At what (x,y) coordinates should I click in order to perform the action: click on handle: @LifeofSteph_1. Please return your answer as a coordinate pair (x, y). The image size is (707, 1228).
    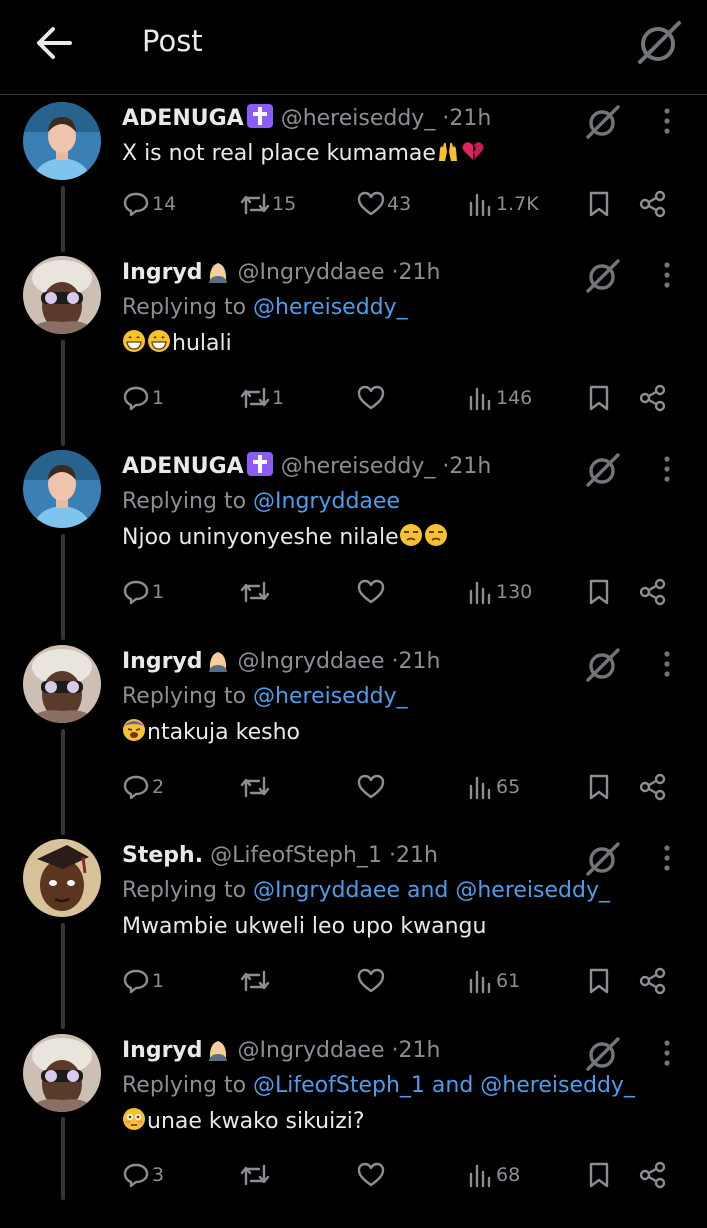
    Looking at the image, I should click on (296, 855).